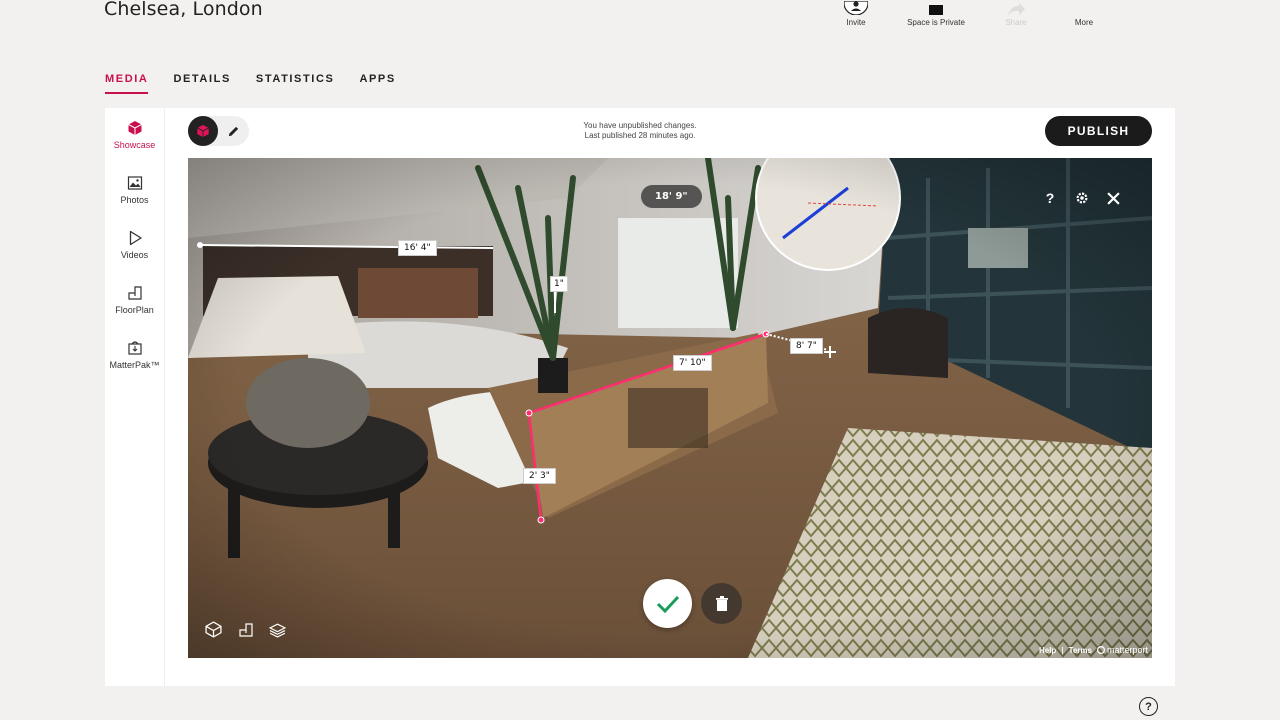  I want to click on close-icon, so click(1113, 198).